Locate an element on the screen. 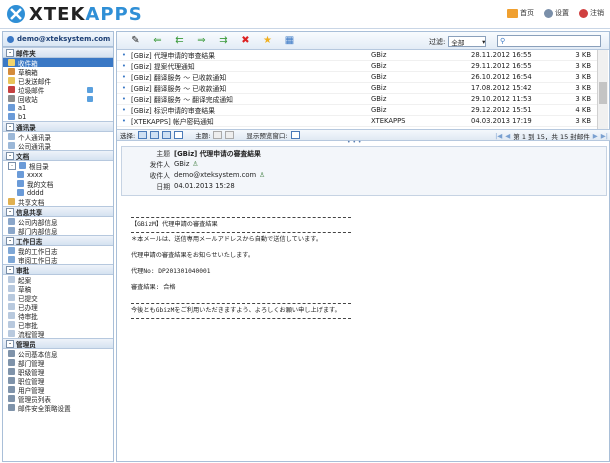  last-page-icon: ▶| is located at coordinates (604, 136).